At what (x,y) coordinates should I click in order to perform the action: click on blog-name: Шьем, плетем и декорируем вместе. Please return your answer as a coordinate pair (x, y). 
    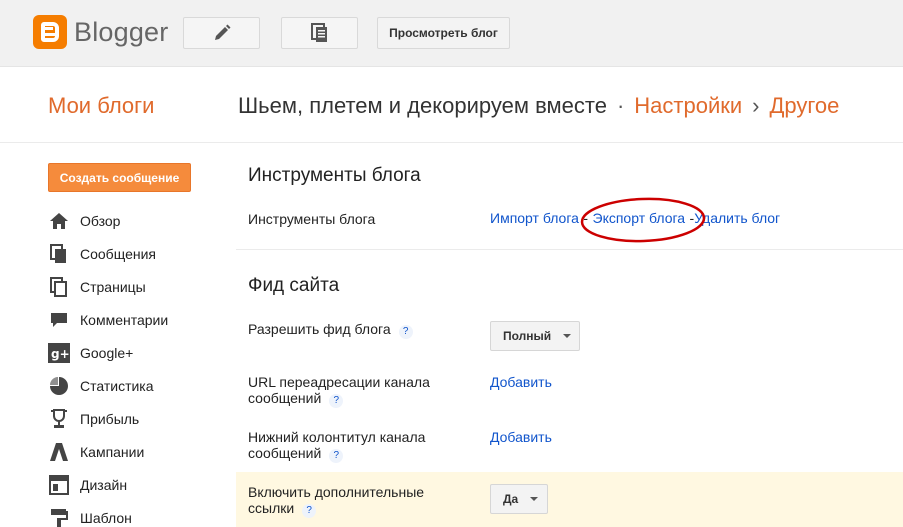
    Looking at the image, I should click on (422, 105).